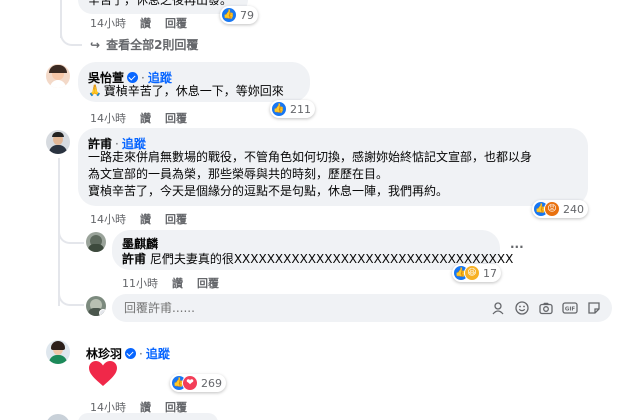  Describe the element at coordinates (95, 44) in the screenshot. I see `reply-arrow-icon: ↪` at that location.